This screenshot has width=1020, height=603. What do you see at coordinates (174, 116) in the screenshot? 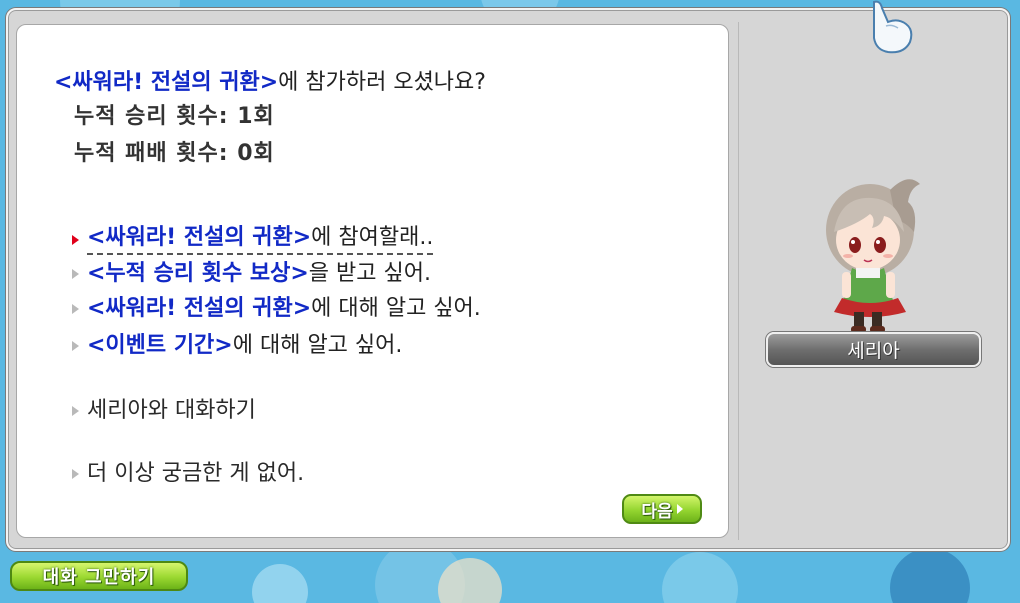
I see `wins-count: 누적 승리 횟수: 1회` at bounding box center [174, 116].